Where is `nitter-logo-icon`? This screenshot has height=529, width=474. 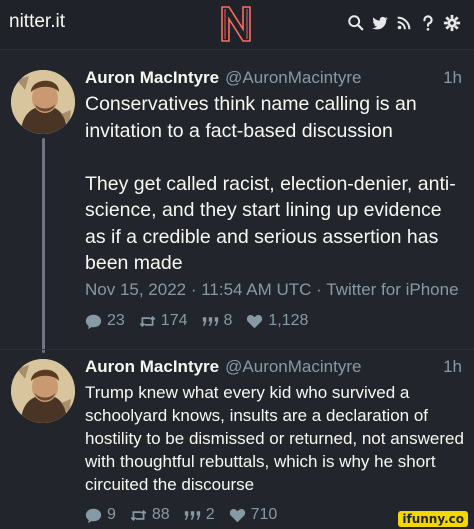 nitter-logo-icon is located at coordinates (236, 24).